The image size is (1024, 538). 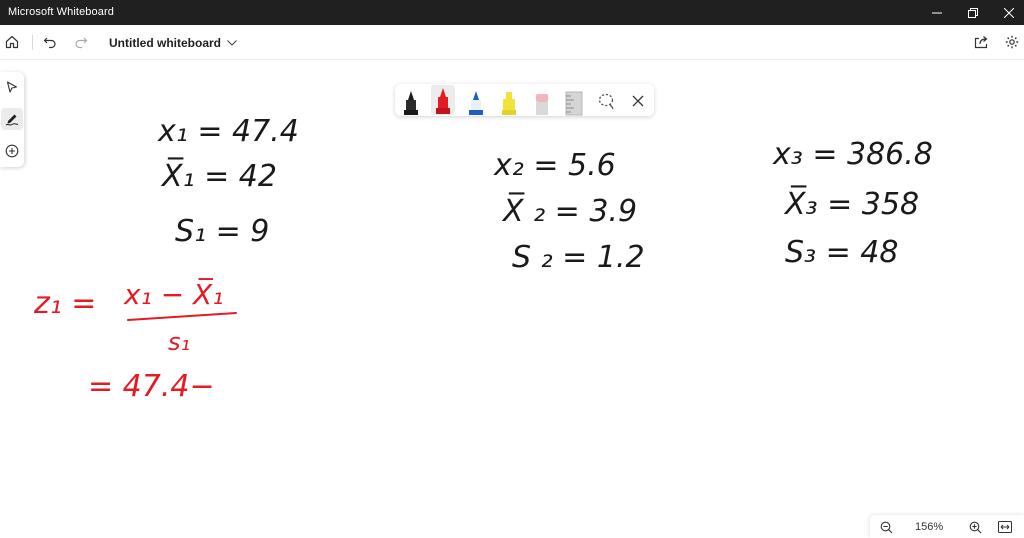 What do you see at coordinates (512, 42) in the screenshot?
I see `app-header: Untitled whiteboard` at bounding box center [512, 42].